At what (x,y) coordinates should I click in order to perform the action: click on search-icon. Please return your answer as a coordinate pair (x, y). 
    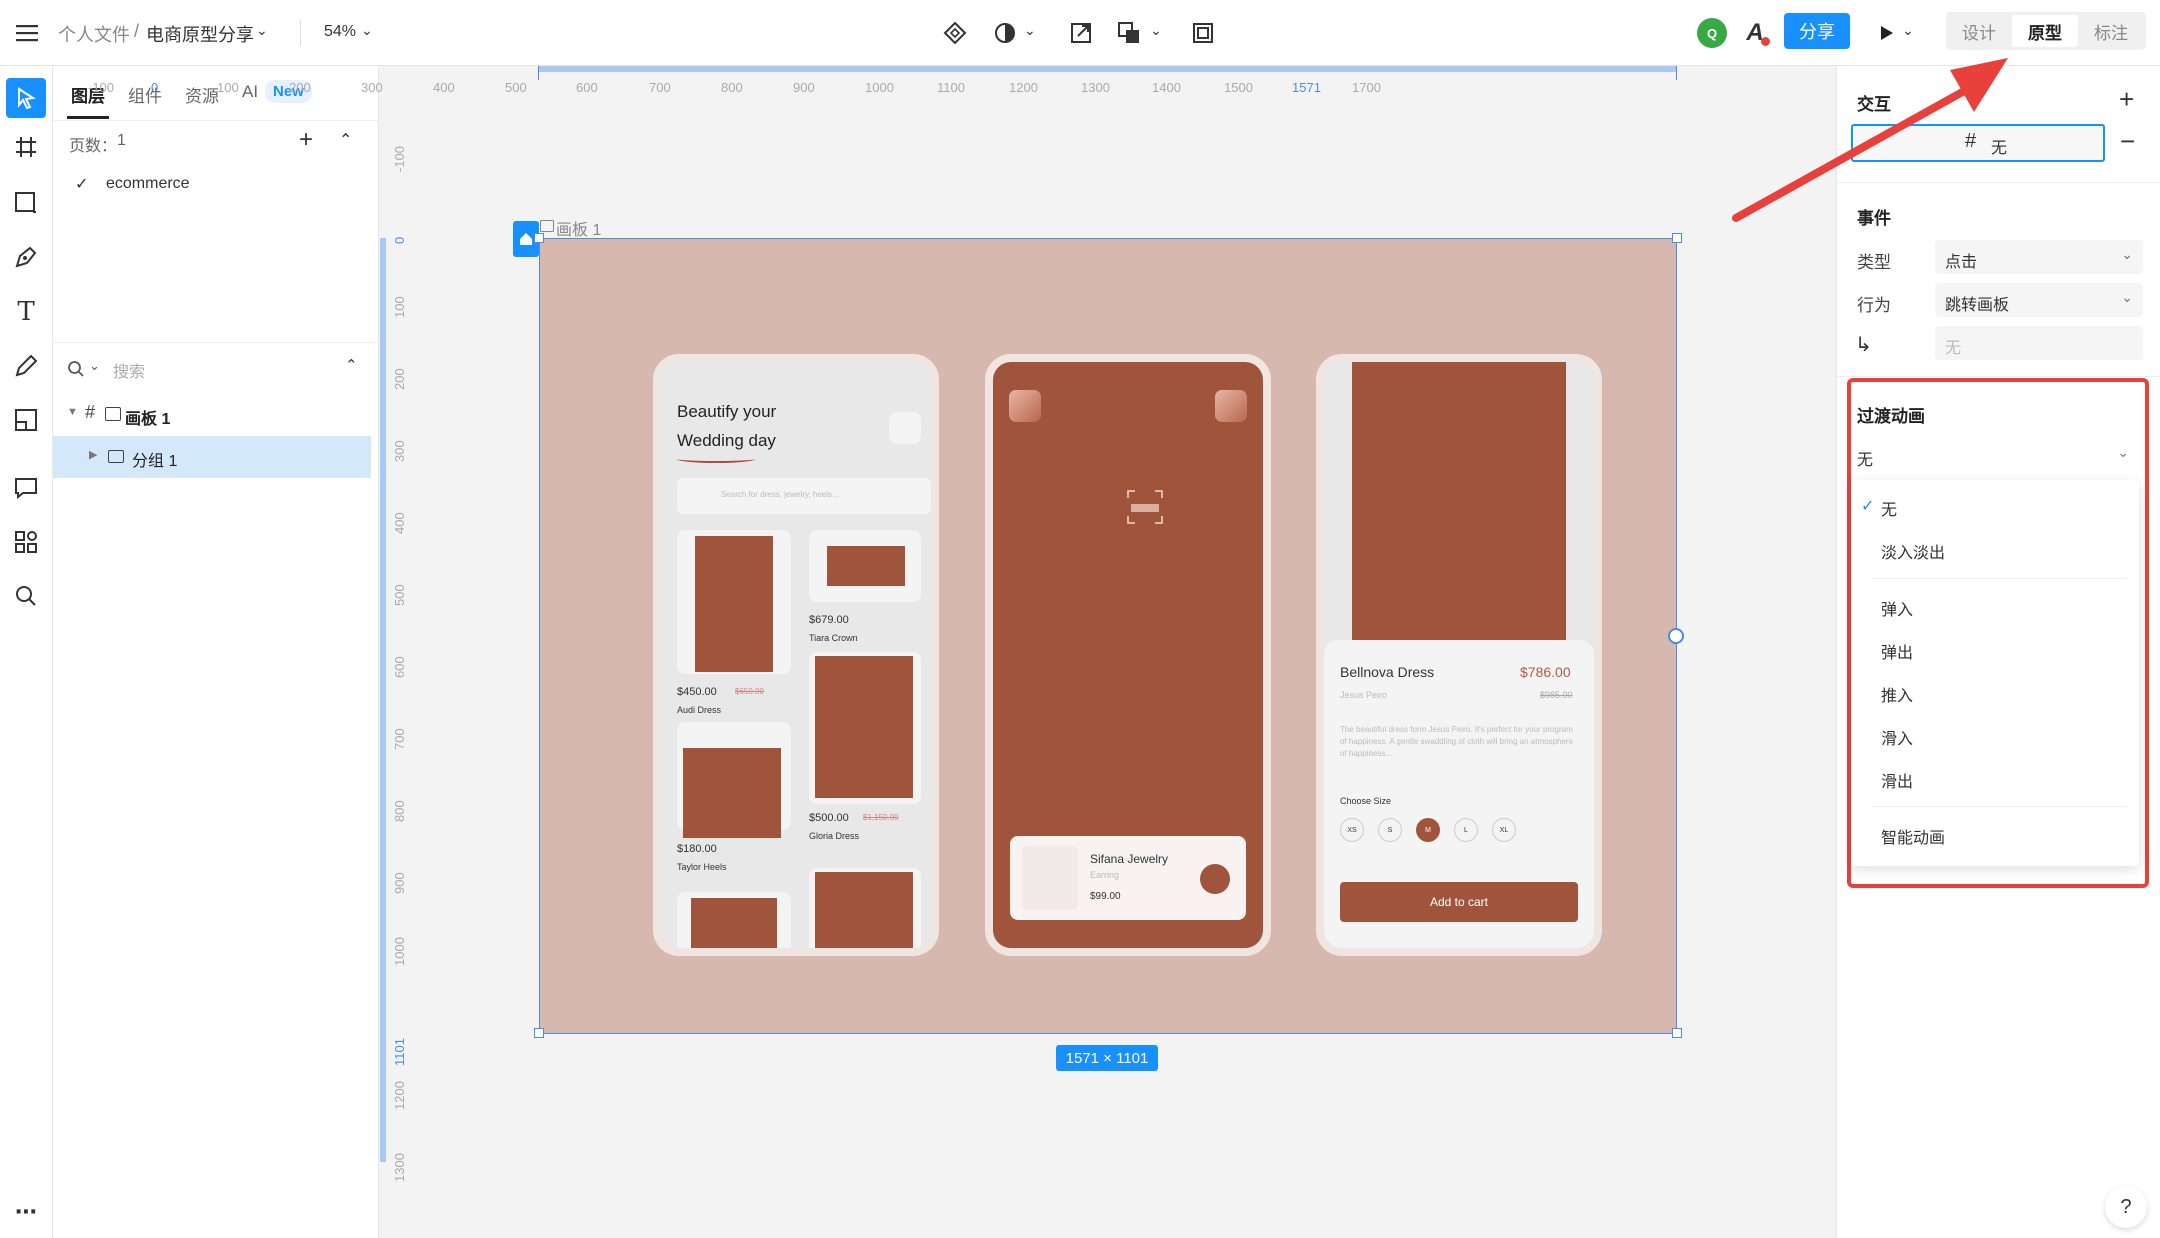
    Looking at the image, I should click on (76, 369).